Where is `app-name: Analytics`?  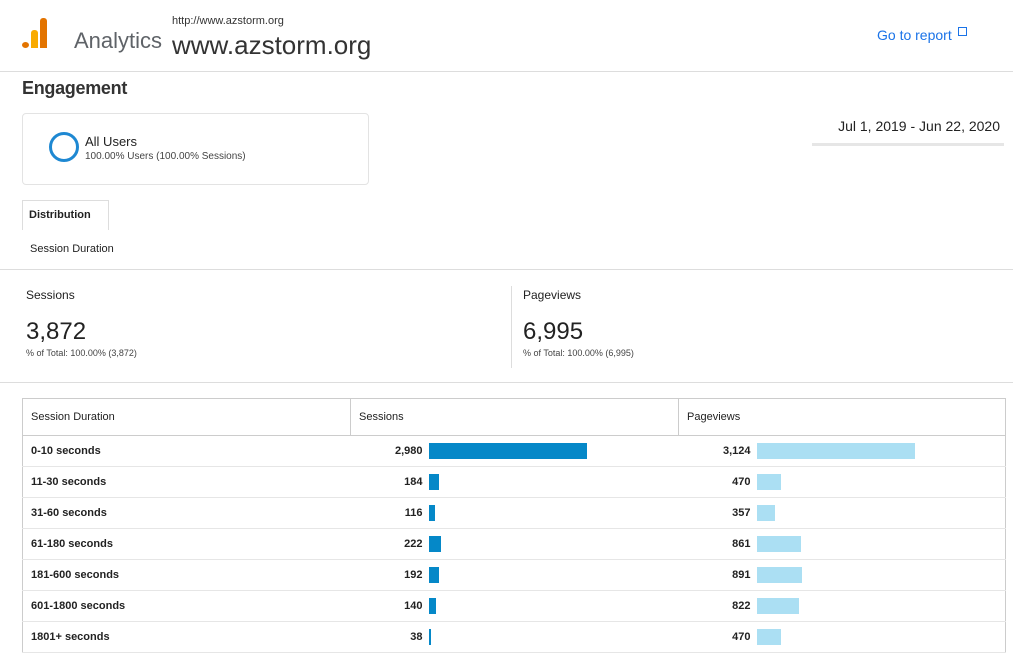
app-name: Analytics is located at coordinates (118, 40).